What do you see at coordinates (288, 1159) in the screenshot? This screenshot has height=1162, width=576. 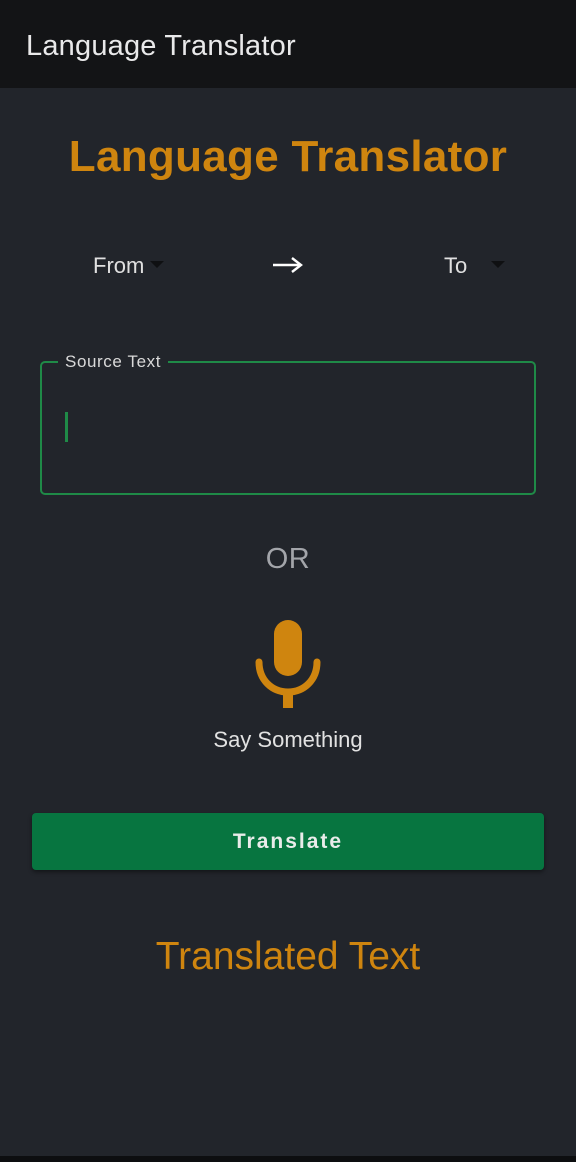 I see `bottom-edge` at bounding box center [288, 1159].